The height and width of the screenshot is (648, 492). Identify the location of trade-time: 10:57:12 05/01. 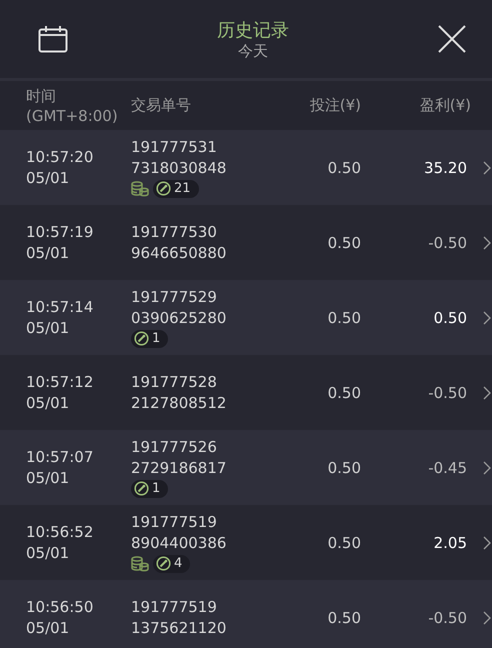
(59, 393).